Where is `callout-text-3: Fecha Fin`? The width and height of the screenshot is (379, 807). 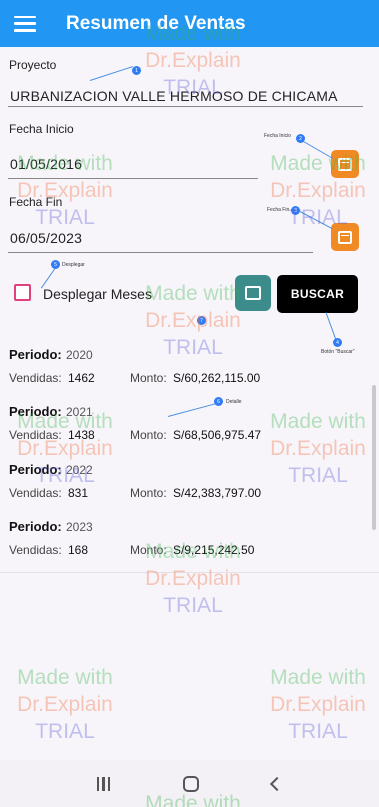 callout-text-3: Fecha Fin is located at coordinates (278, 210).